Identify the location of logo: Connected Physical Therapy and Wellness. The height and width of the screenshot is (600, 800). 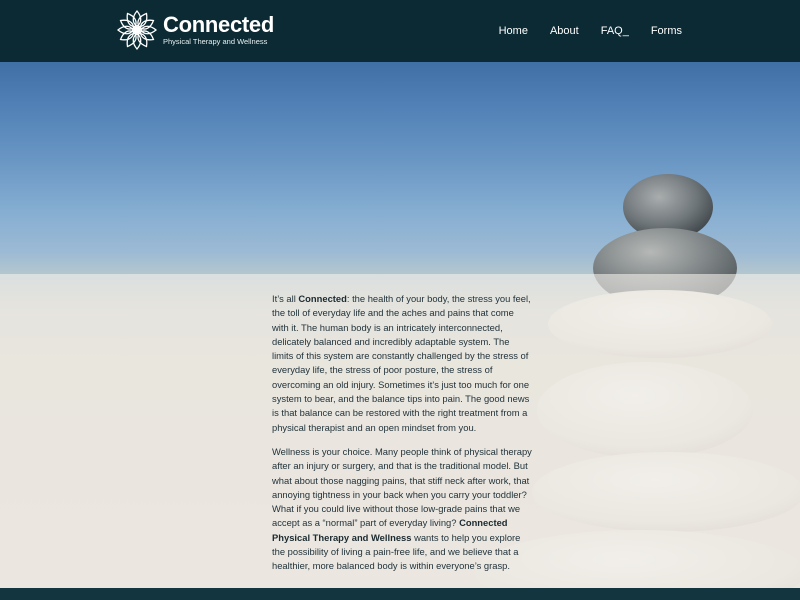
(194, 30).